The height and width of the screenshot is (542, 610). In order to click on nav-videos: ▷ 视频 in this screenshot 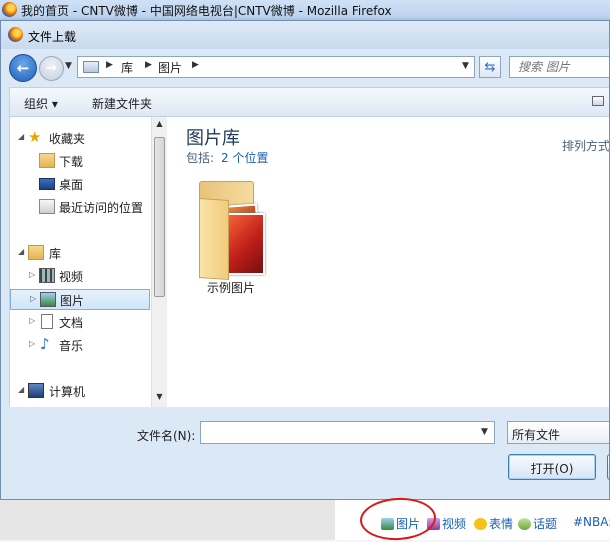, I will do `click(80, 276)`.